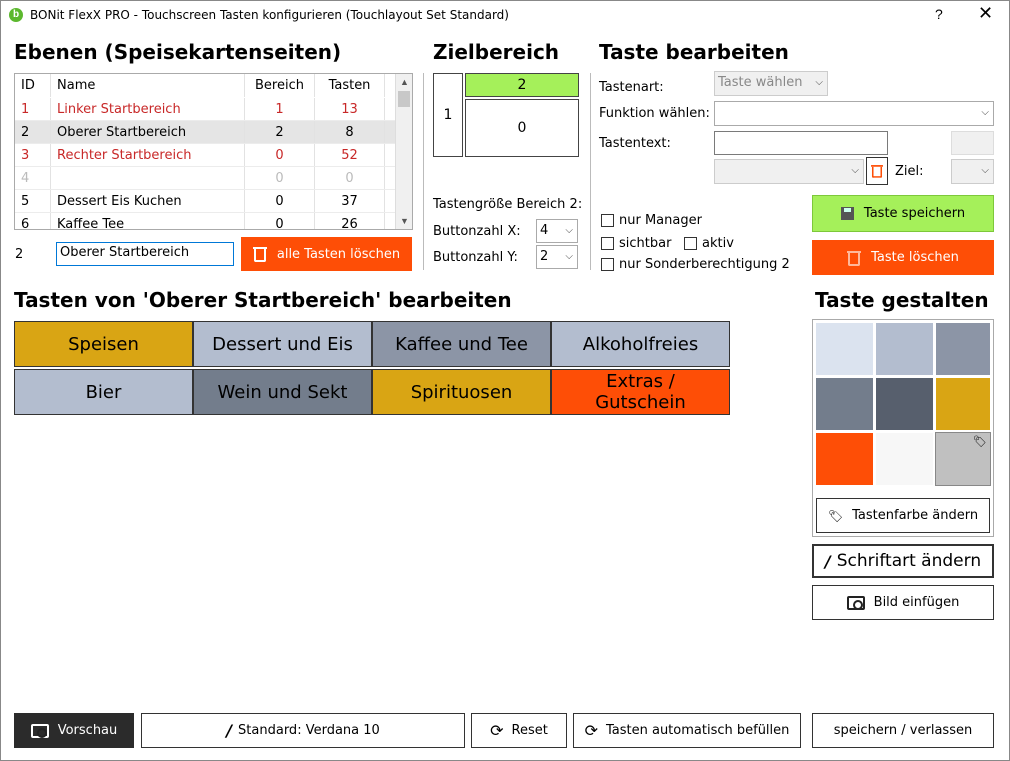  What do you see at coordinates (326, 254) in the screenshot?
I see `delete-all-keys-button: alle Tasten löschen` at bounding box center [326, 254].